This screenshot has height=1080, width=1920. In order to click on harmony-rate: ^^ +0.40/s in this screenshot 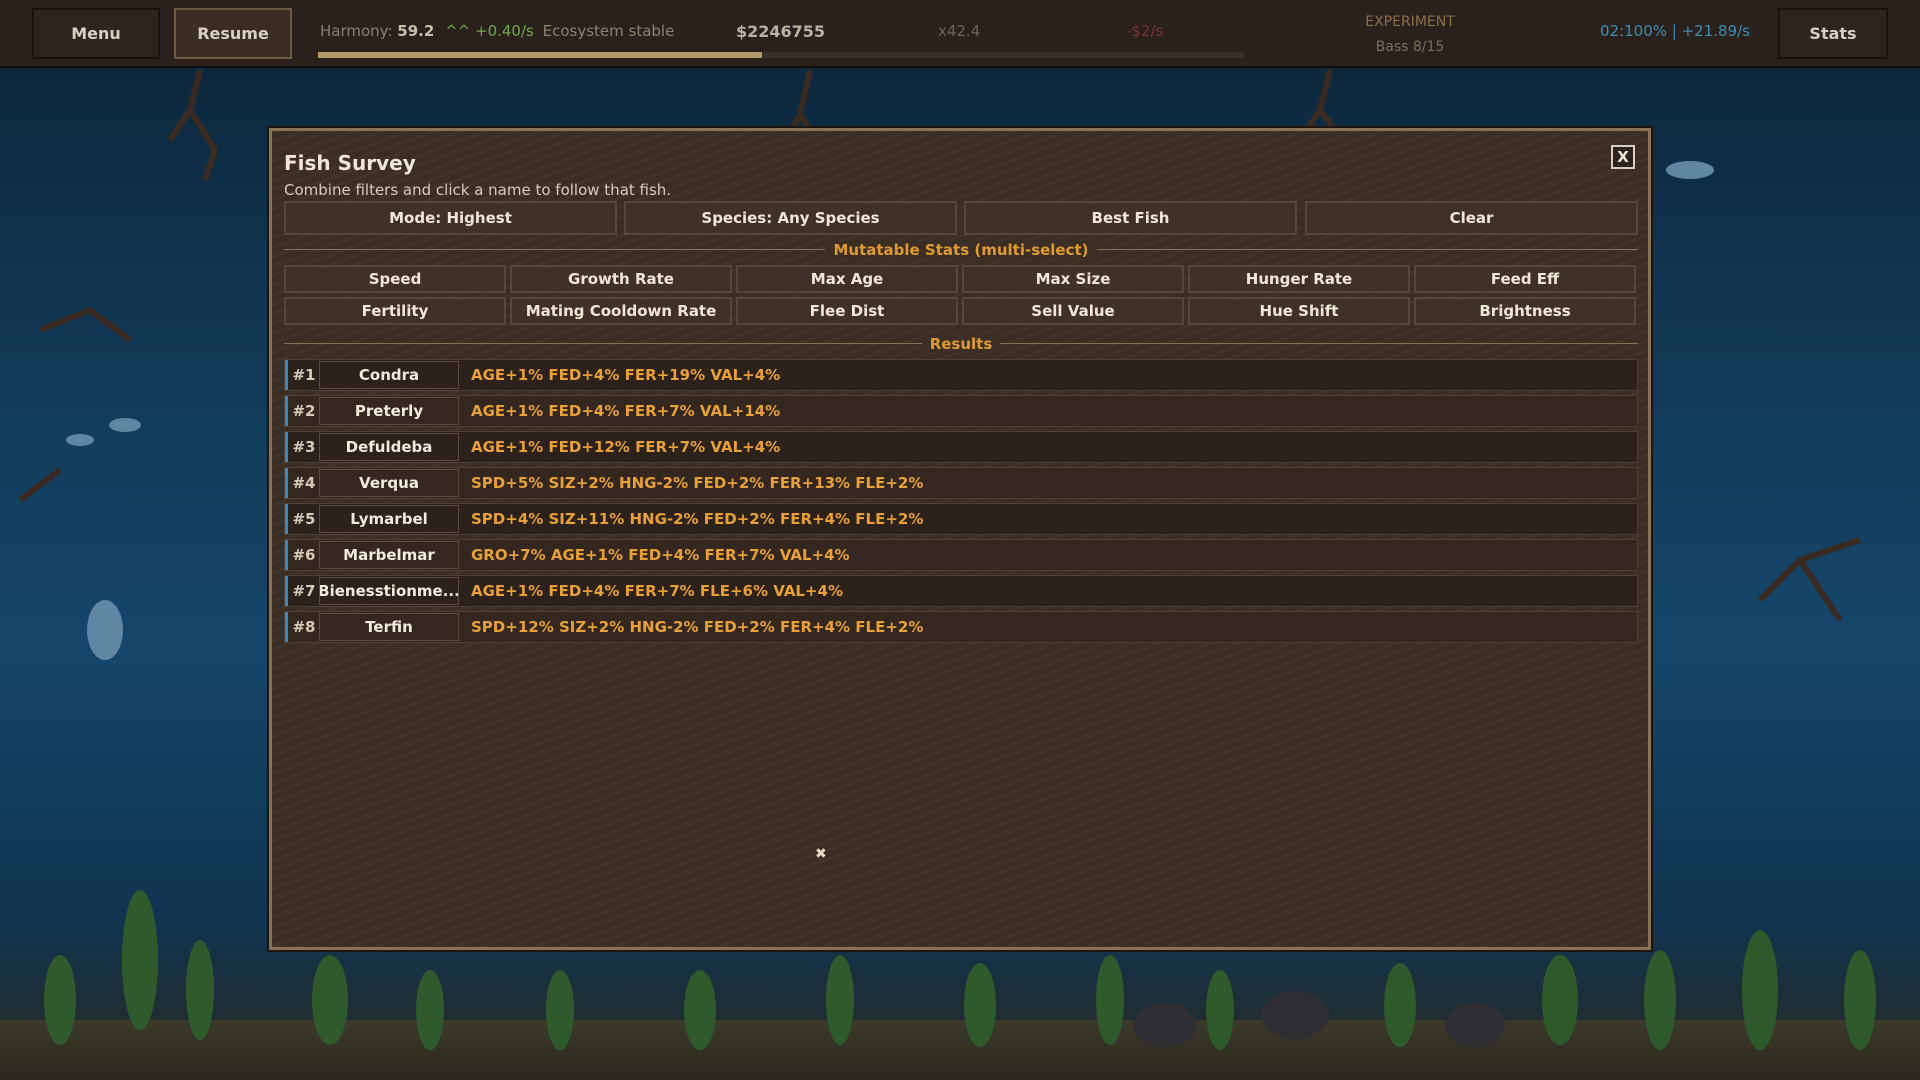, I will do `click(489, 31)`.